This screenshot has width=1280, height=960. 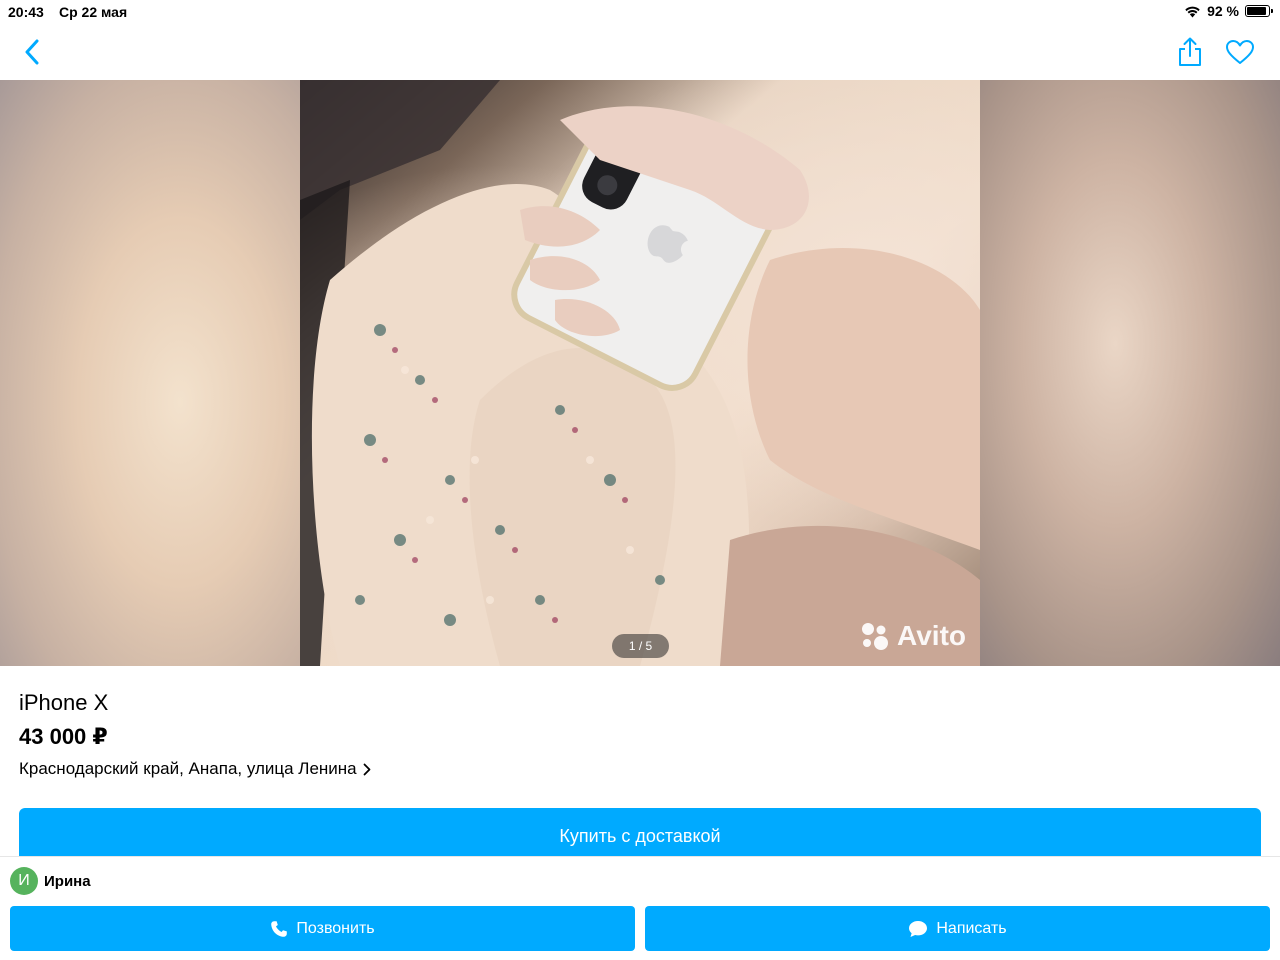 I want to click on heart-icon, so click(x=1240, y=52).